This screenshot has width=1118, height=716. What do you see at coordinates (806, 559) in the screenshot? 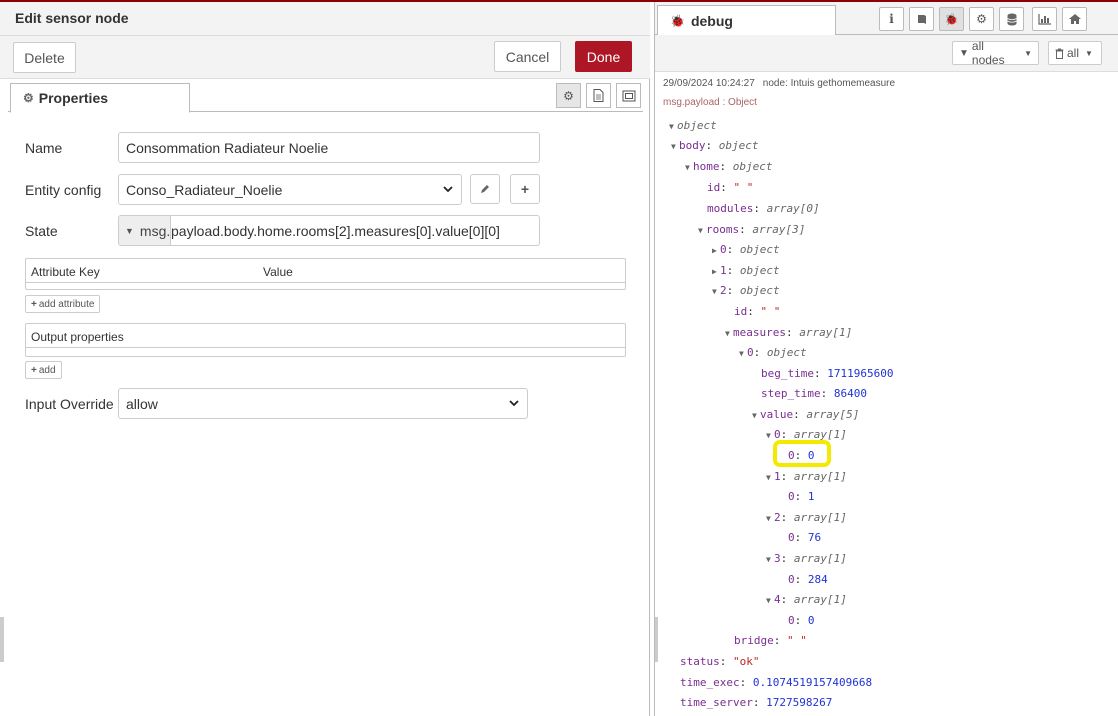
I see `tree-row-value-3: ▼ 3: array[1]` at bounding box center [806, 559].